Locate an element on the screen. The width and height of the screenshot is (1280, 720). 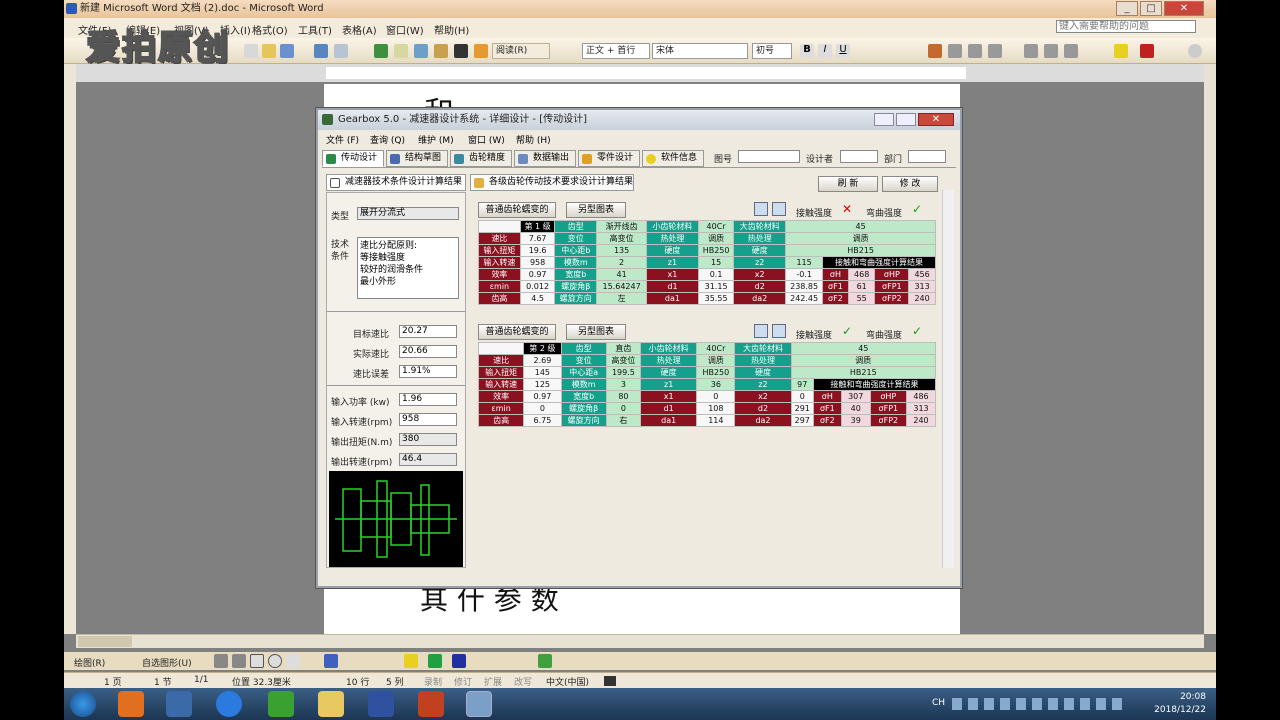
menu-format: 格式(O) is located at coordinates (270, 29).